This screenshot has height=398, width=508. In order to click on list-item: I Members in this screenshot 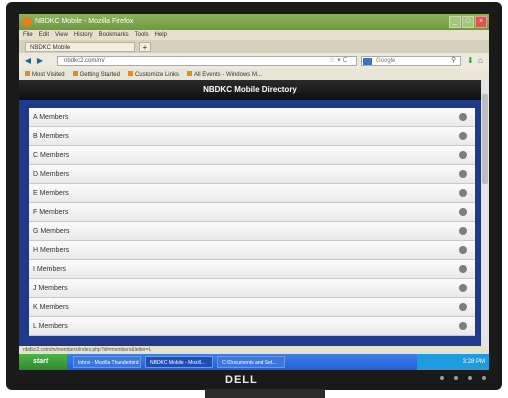, I will do `click(252, 269)`.